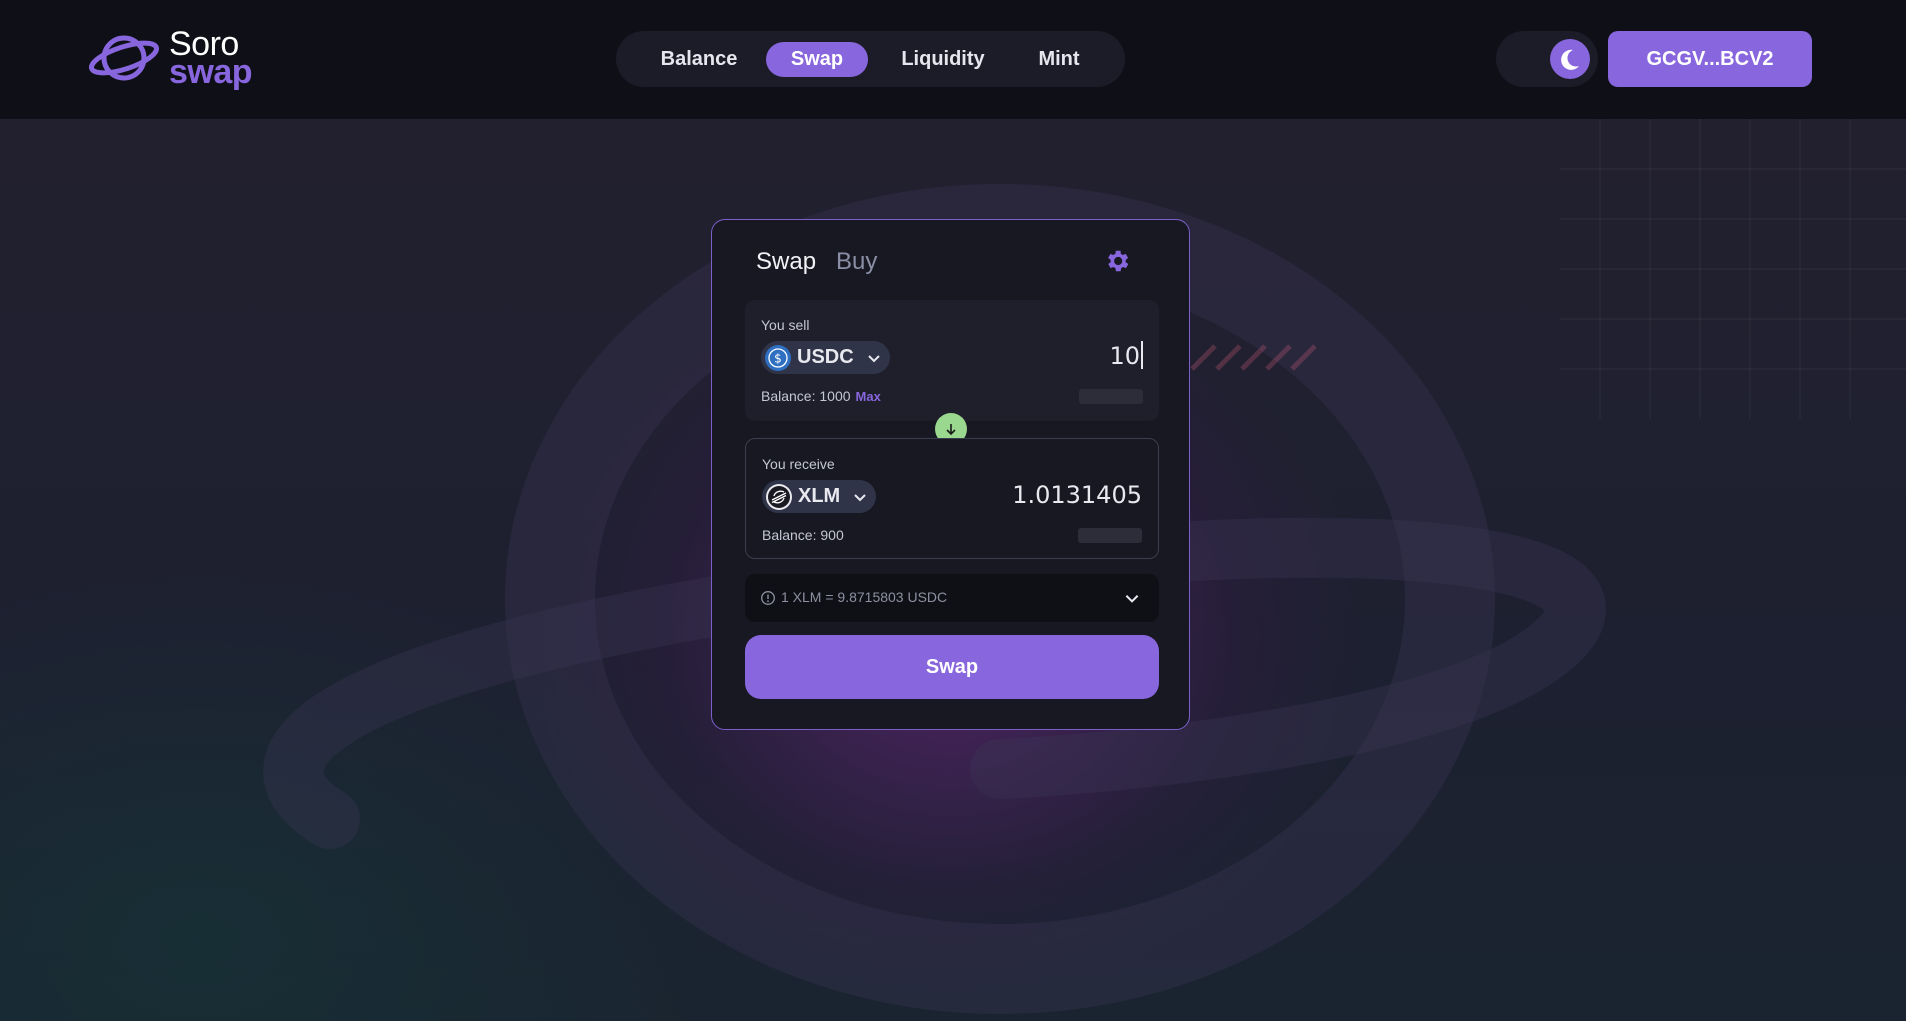  Describe the element at coordinates (786, 262) in the screenshot. I see `tab-swap: Swap` at that location.